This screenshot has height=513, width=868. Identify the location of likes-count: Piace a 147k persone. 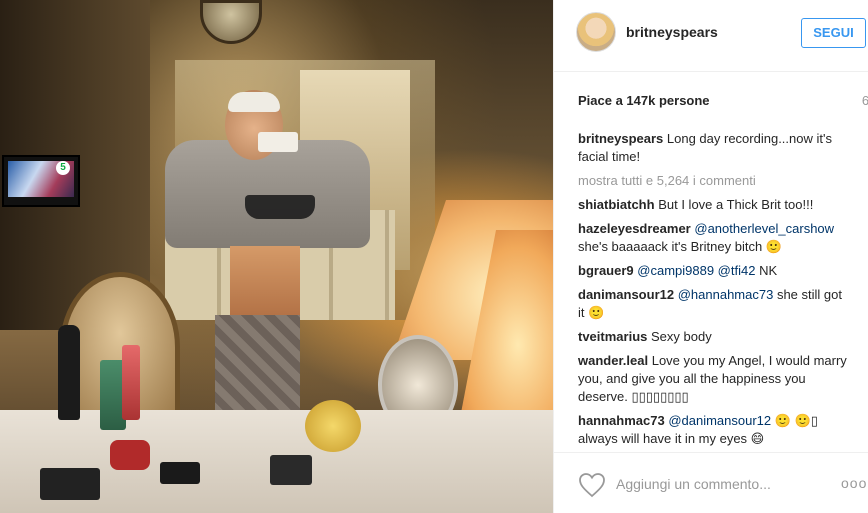
(644, 100).